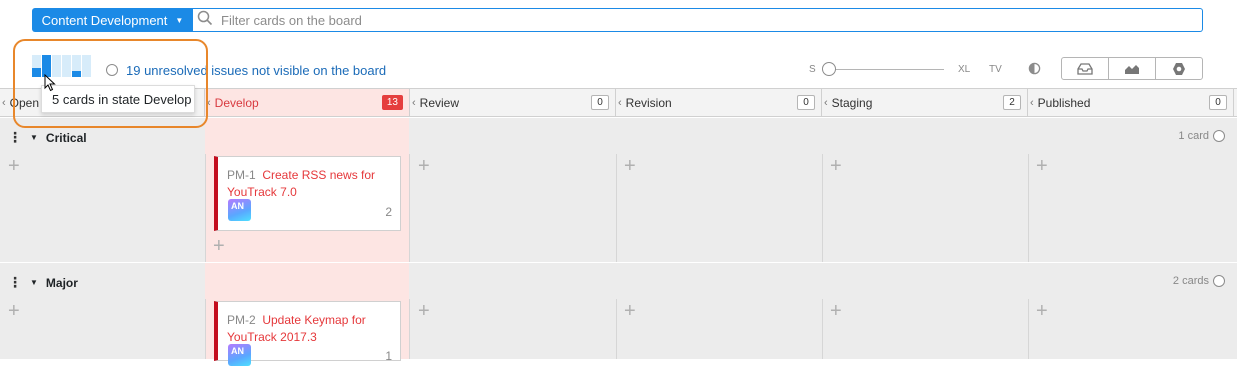  What do you see at coordinates (995, 69) in the screenshot?
I see `size-tv-button: TV` at bounding box center [995, 69].